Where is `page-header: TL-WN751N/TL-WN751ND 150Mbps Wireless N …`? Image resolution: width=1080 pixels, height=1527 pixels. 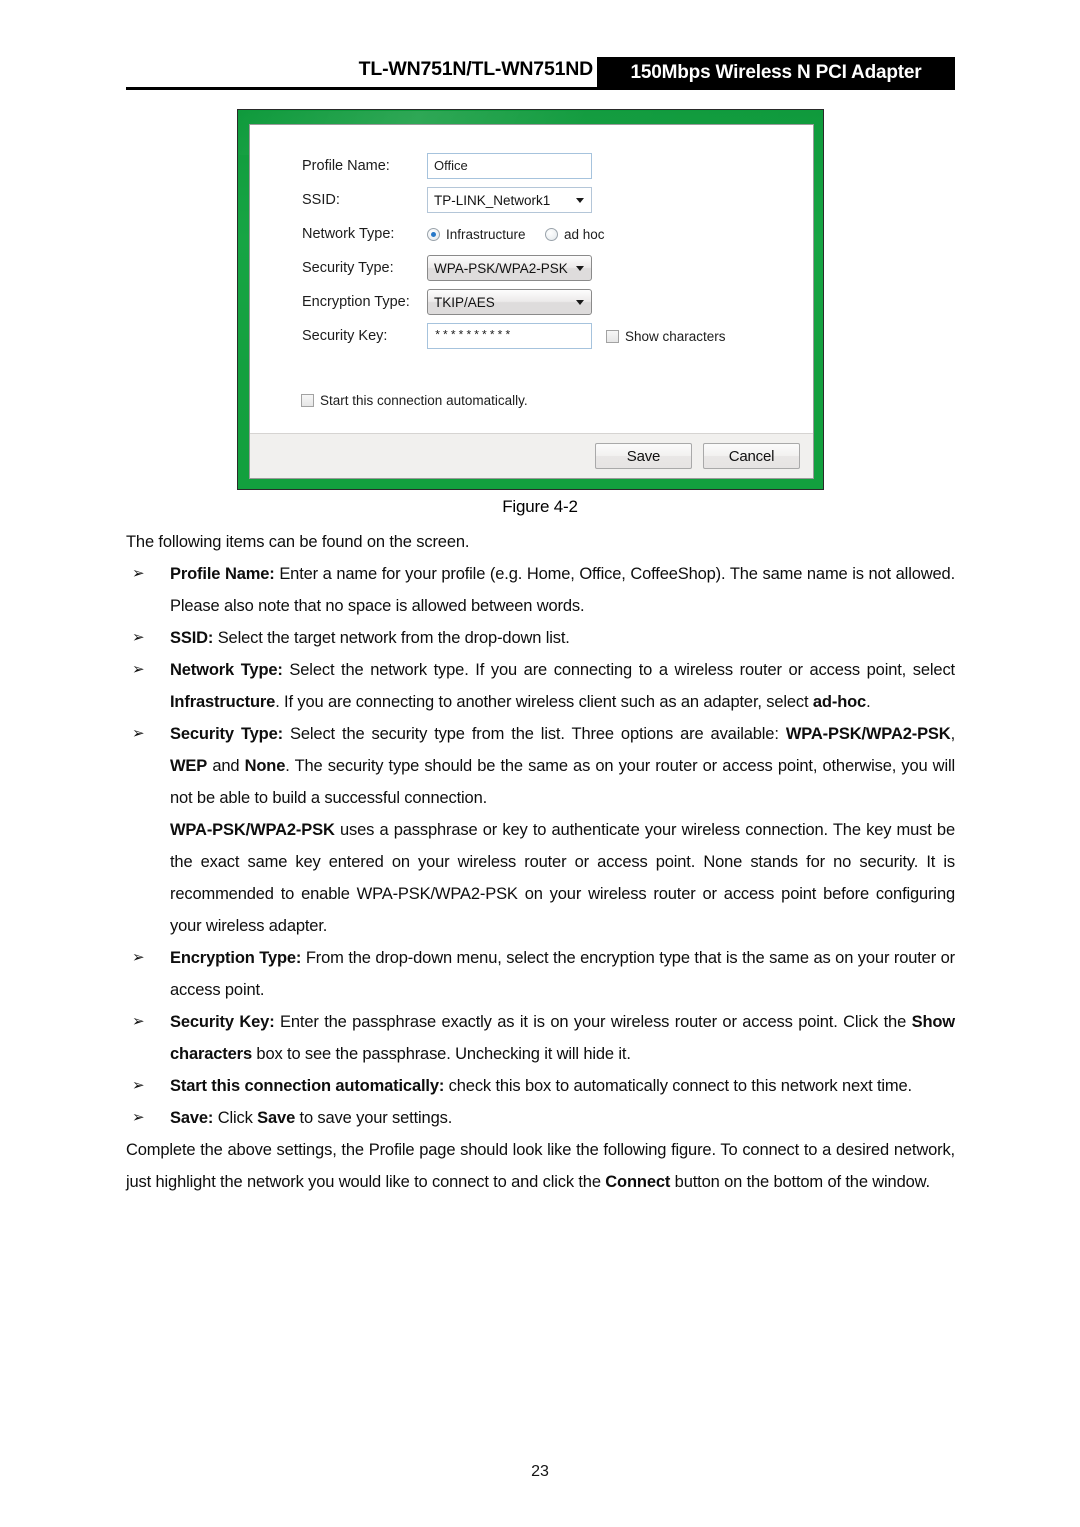 page-header: TL-WN751N/TL-WN751ND 150Mbps Wireless N … is located at coordinates (540, 50).